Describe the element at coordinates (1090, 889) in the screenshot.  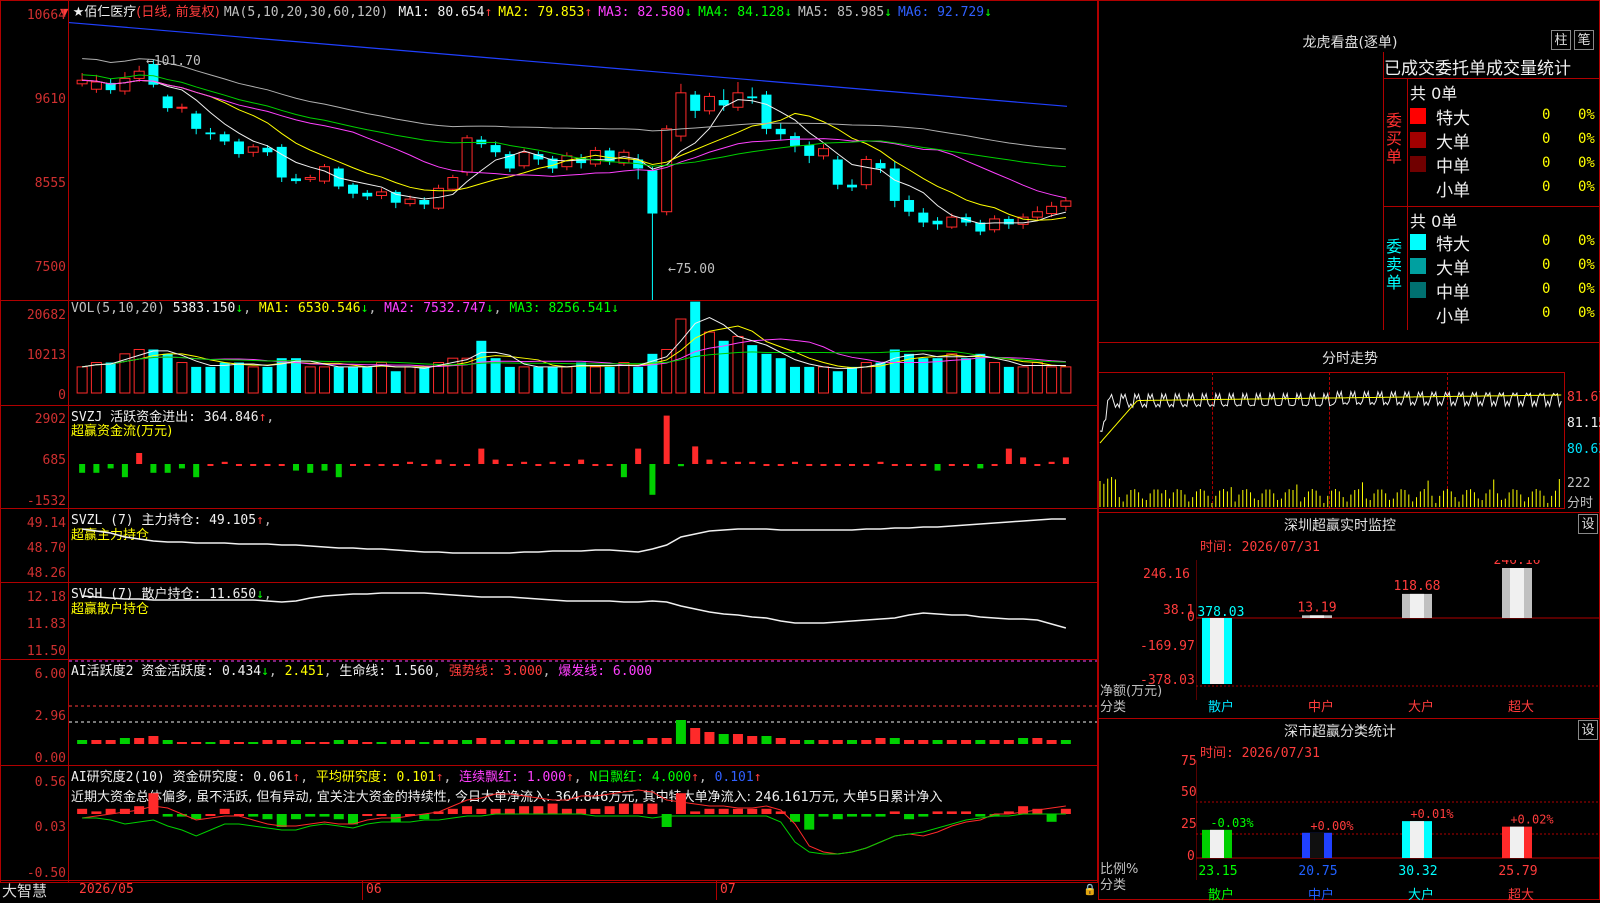
I see `lock-icon: 🔒` at that location.